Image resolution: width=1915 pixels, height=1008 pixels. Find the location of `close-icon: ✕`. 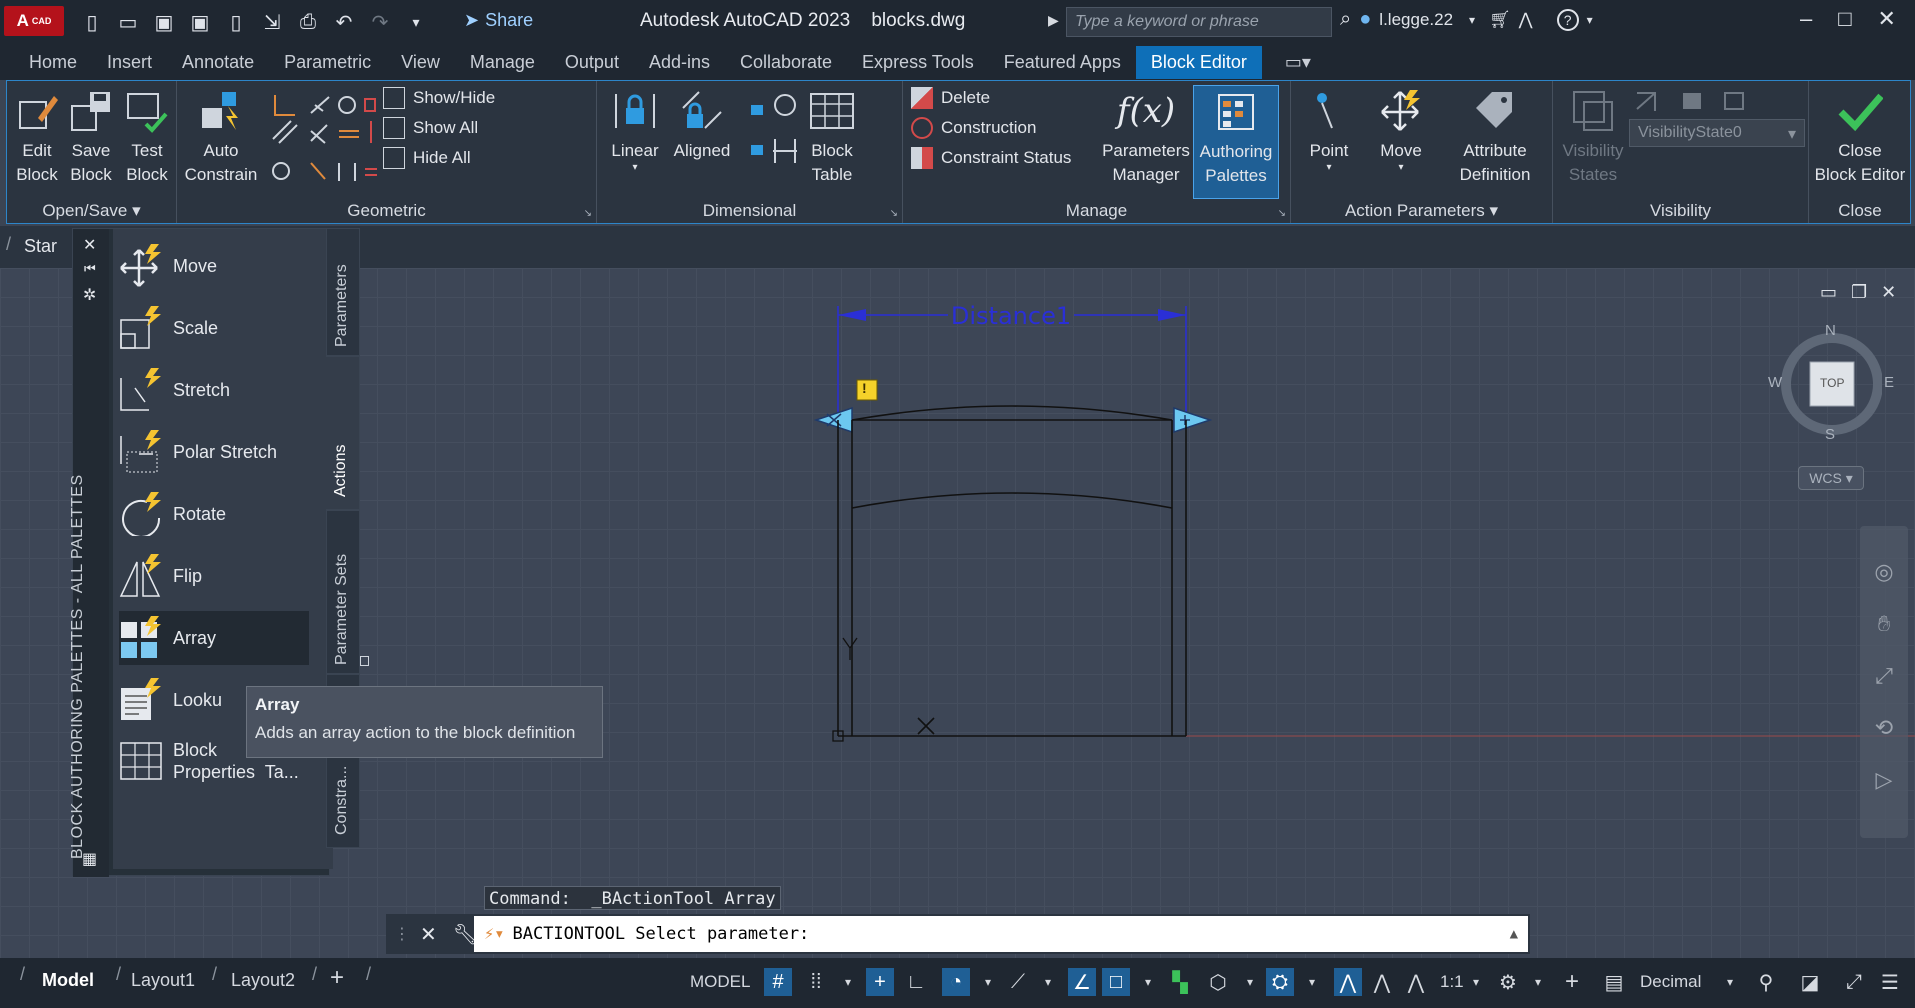

close-icon: ✕ is located at coordinates (1887, 19).